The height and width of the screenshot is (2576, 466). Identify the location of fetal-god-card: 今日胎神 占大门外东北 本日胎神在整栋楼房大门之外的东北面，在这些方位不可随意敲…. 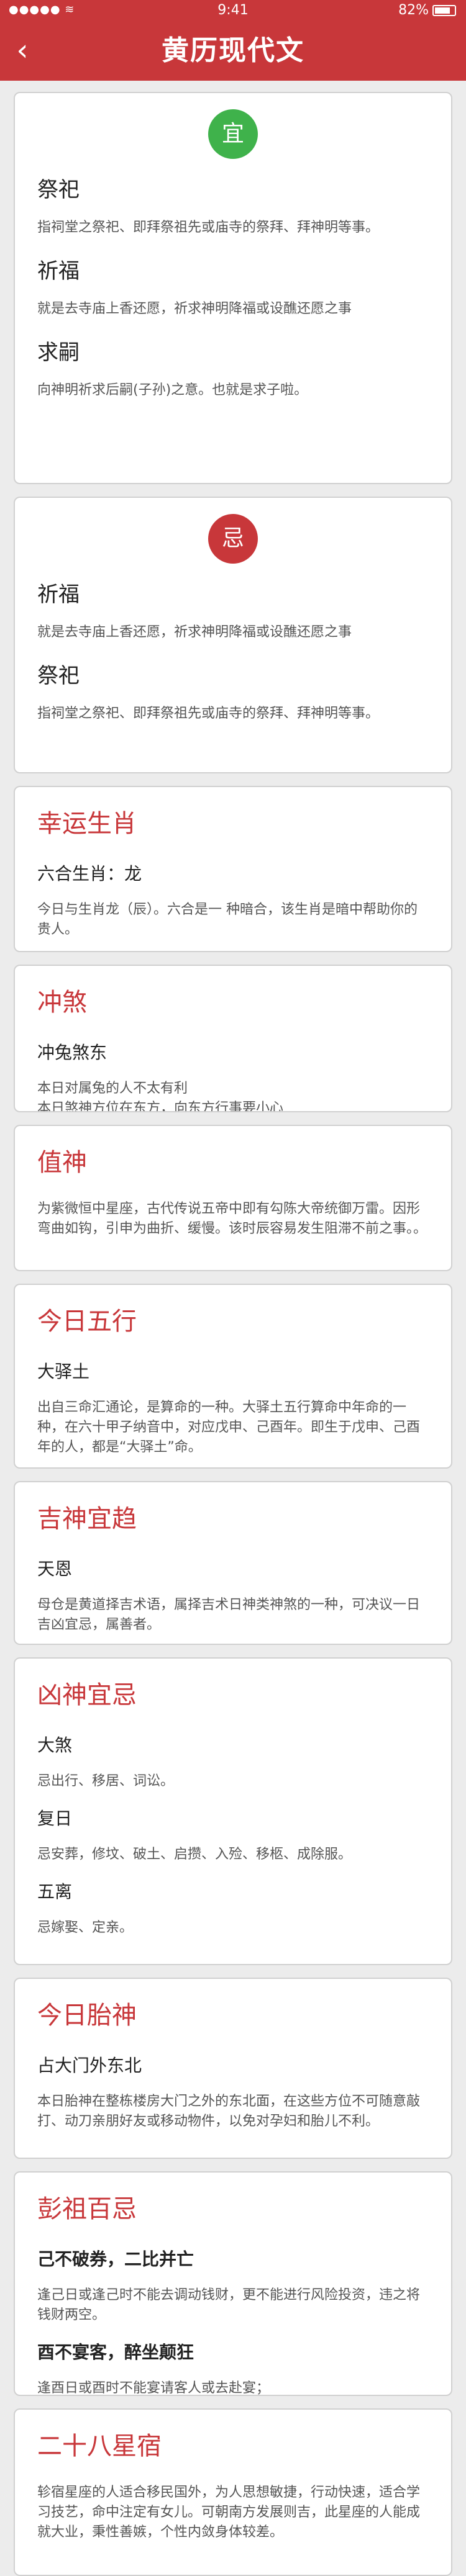
(233, 2068).